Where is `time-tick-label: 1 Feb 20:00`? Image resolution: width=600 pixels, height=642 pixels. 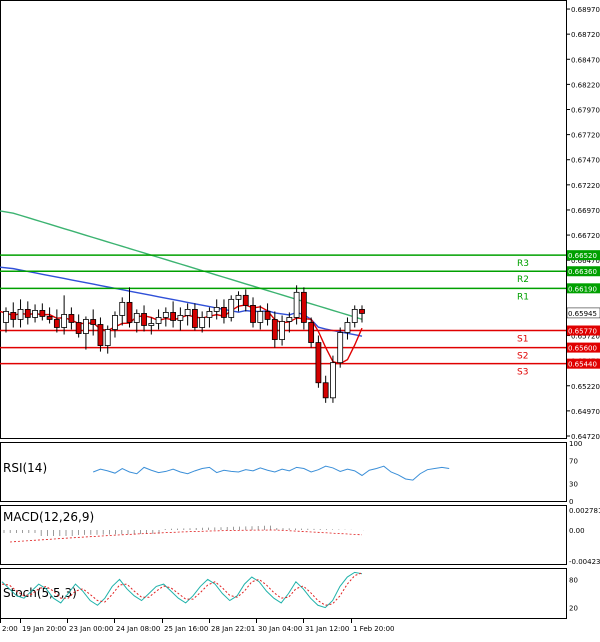 time-tick-label: 1 Feb 20:00 is located at coordinates (373, 629).